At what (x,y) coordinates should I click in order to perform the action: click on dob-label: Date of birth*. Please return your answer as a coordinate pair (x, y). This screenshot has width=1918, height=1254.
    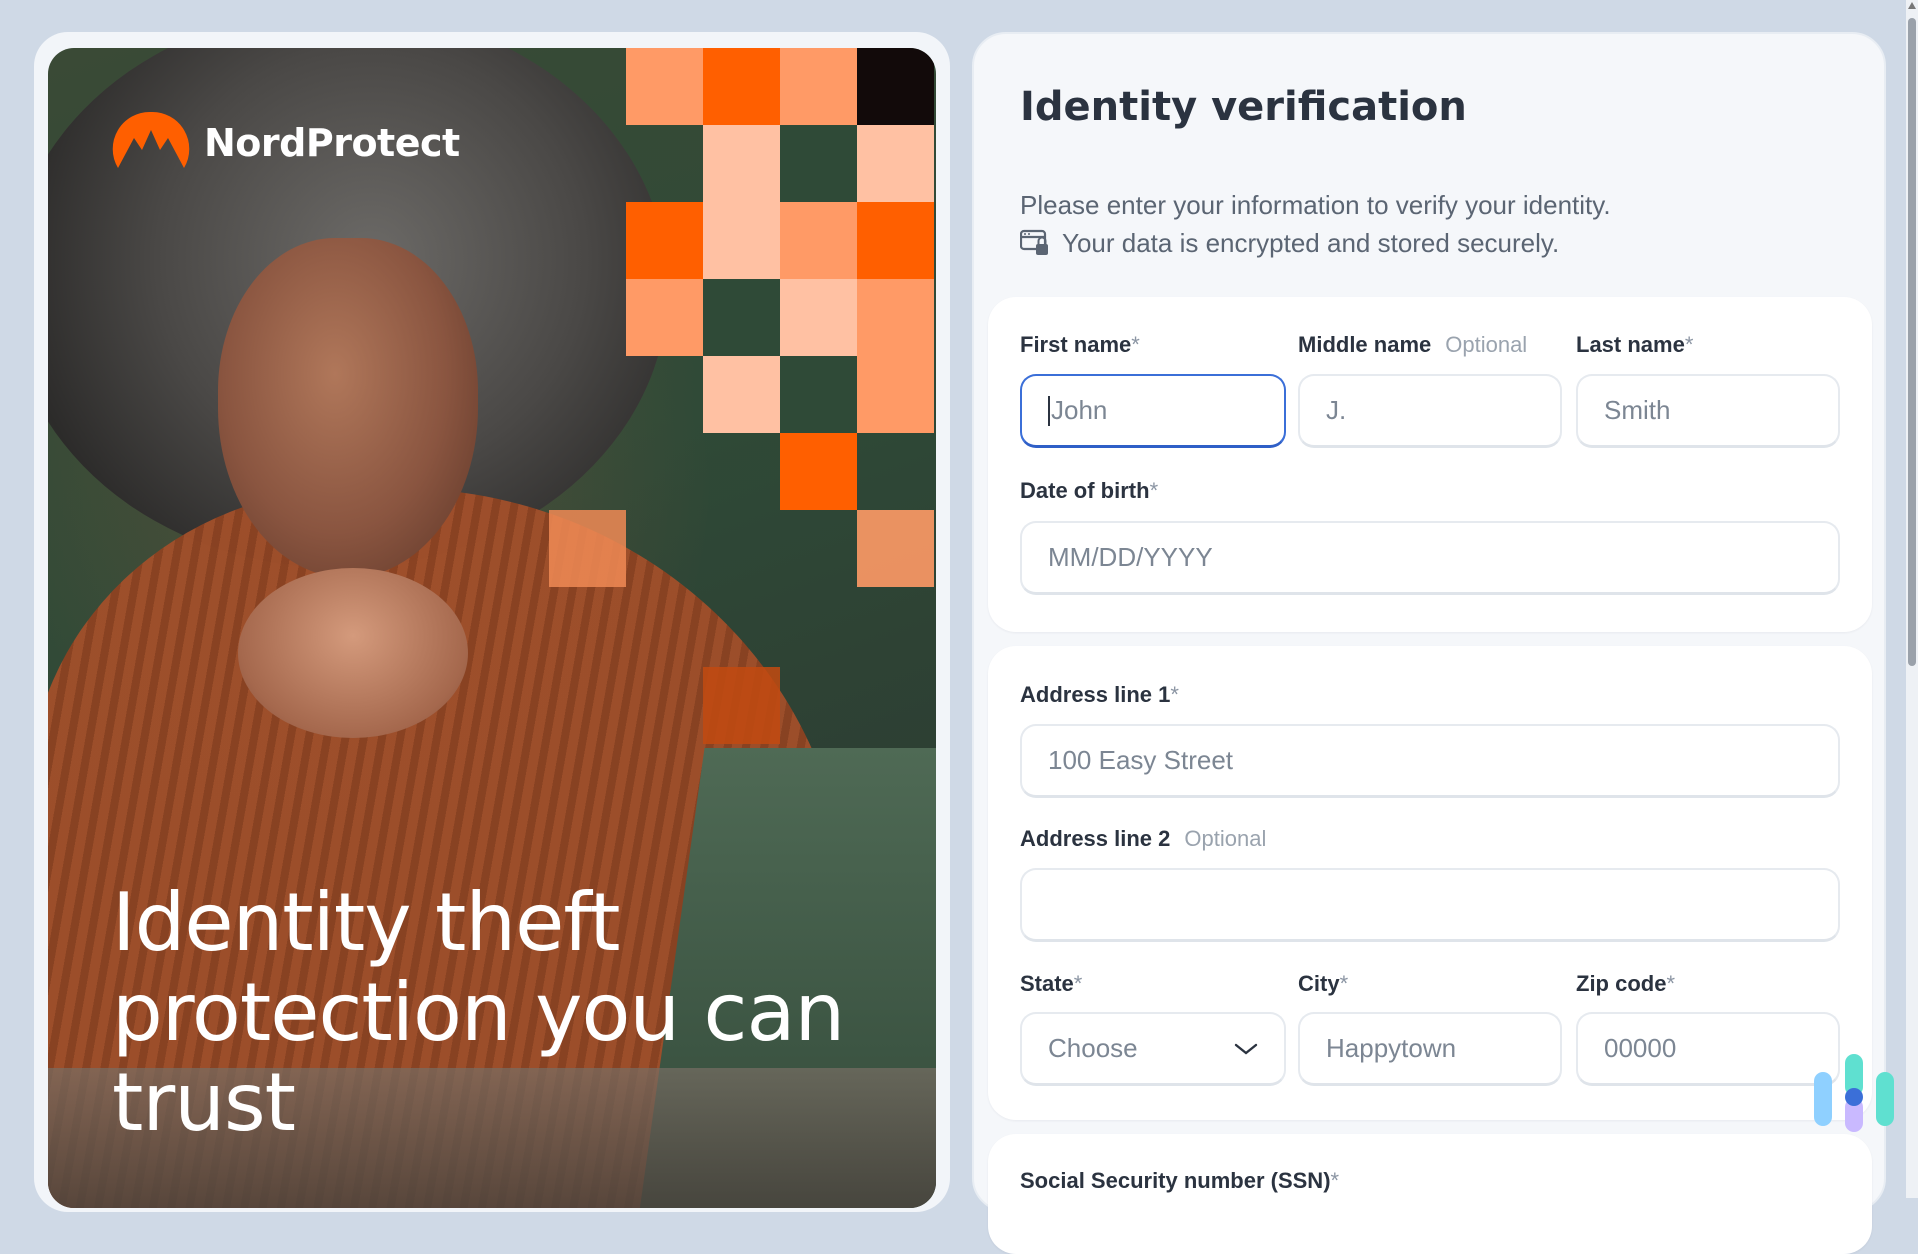
    Looking at the image, I should click on (1089, 491).